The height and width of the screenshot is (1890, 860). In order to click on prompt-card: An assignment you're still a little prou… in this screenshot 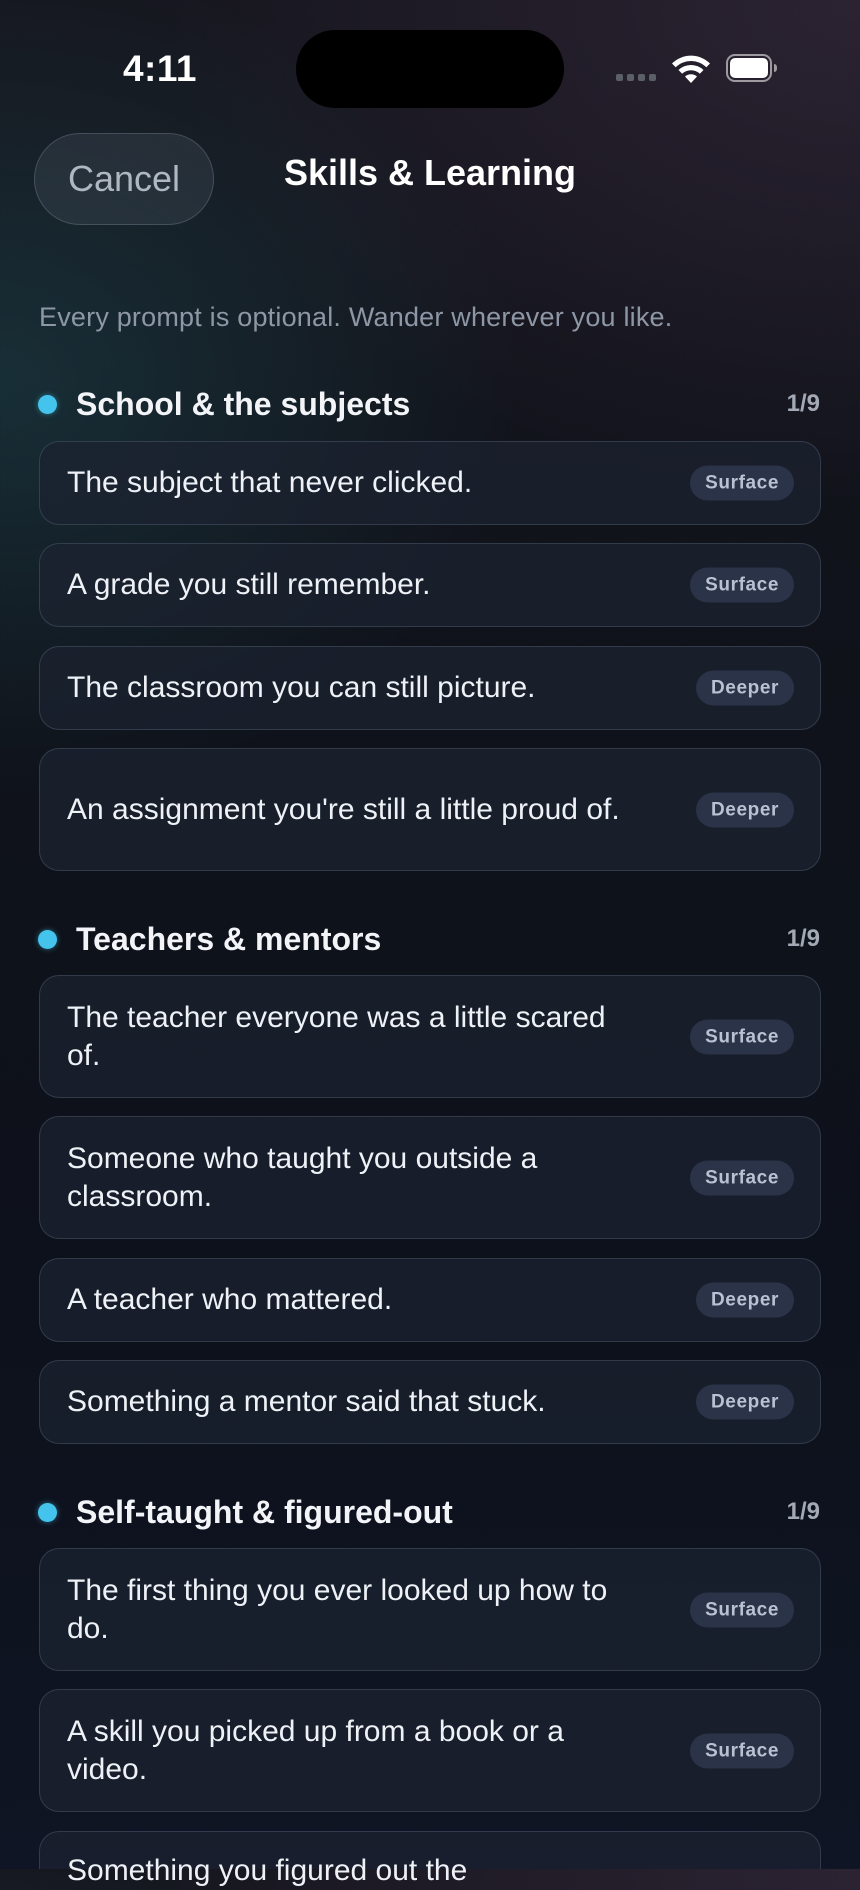, I will do `click(430, 809)`.